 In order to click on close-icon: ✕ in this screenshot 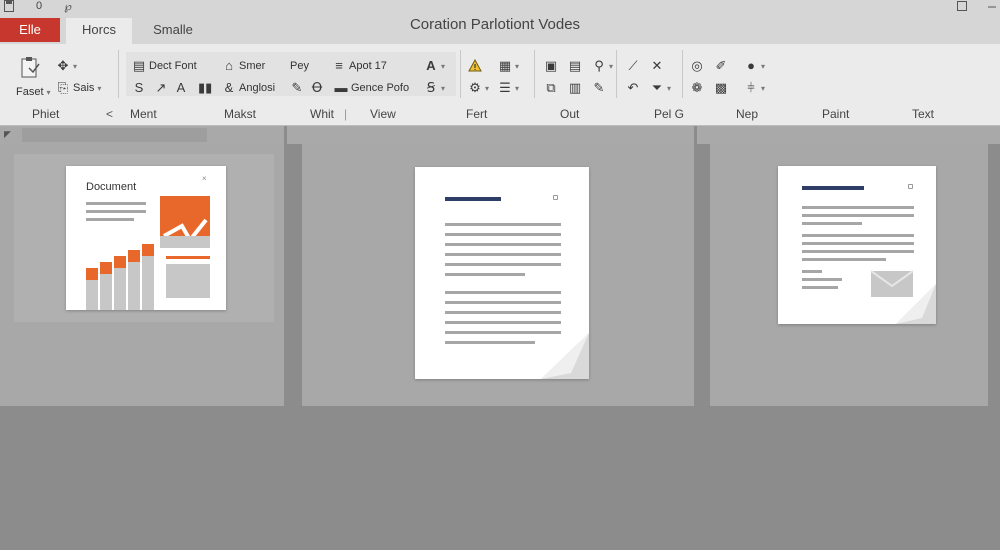, I will do `click(657, 65)`.